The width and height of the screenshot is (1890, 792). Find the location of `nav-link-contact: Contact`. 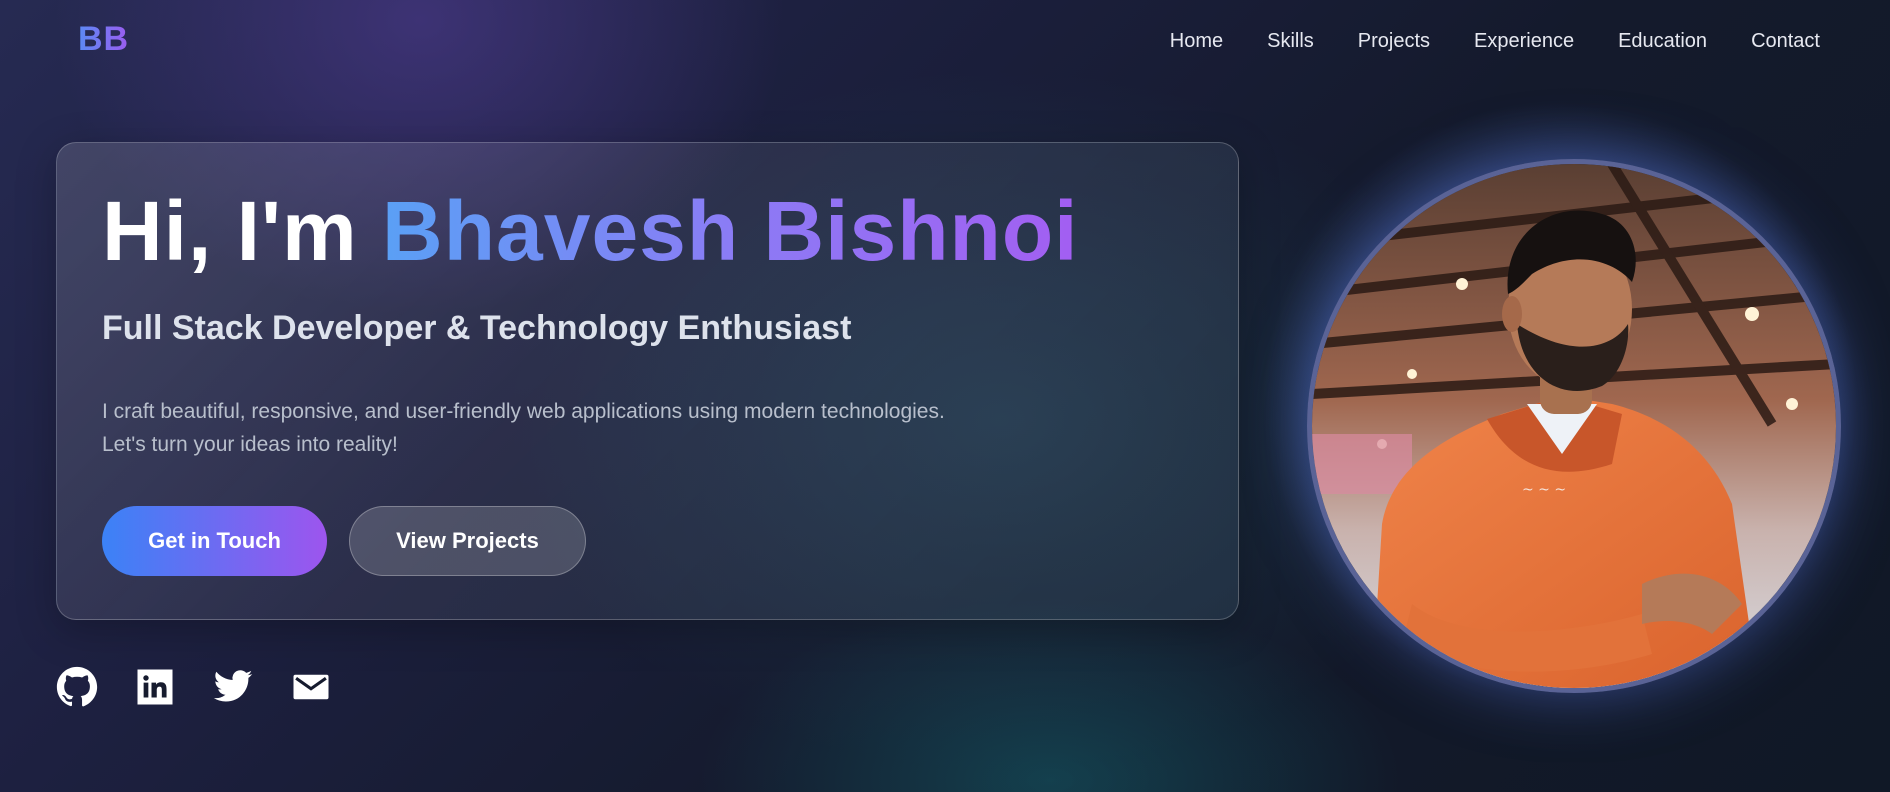

nav-link-contact: Contact is located at coordinates (1785, 41).